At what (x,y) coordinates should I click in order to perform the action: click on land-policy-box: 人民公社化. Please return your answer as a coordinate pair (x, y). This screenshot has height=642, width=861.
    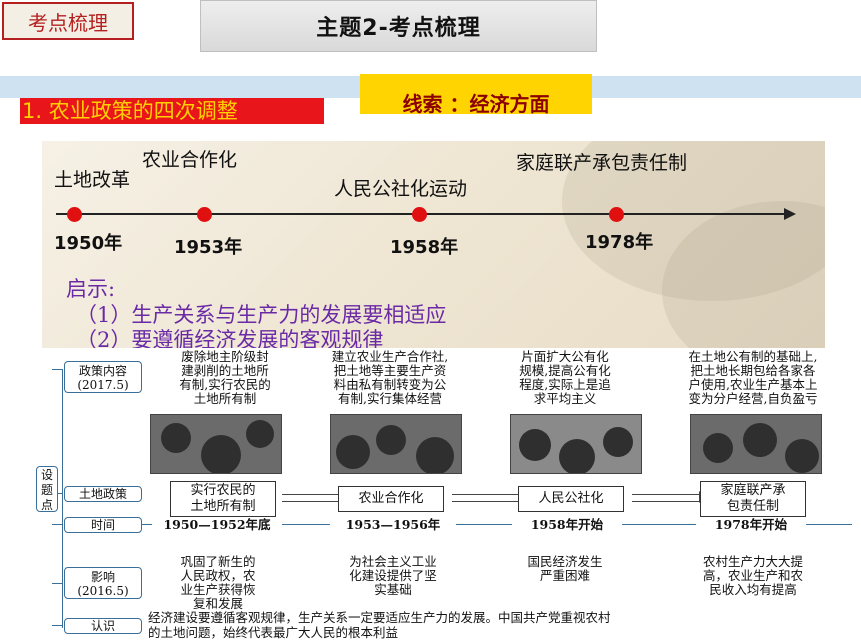
    Looking at the image, I should click on (571, 499).